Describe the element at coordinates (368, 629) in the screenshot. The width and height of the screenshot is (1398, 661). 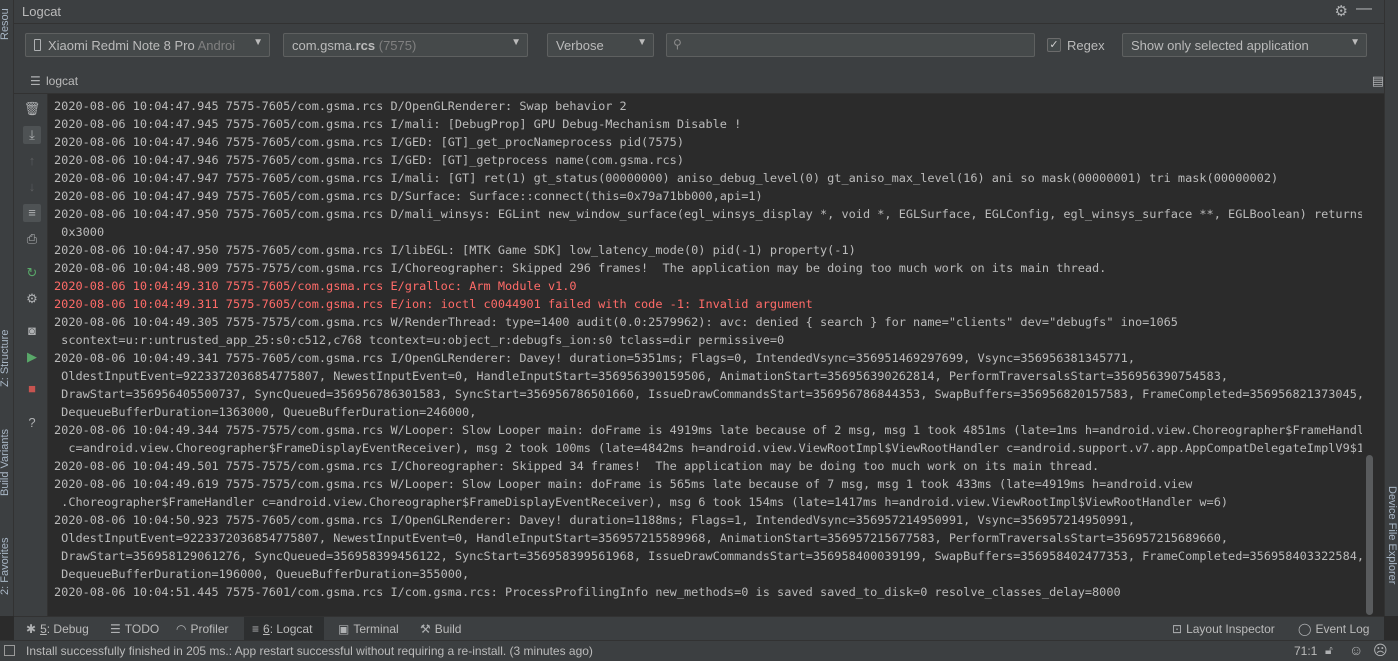
I see `tab-terminal: ▣ Terminal` at that location.